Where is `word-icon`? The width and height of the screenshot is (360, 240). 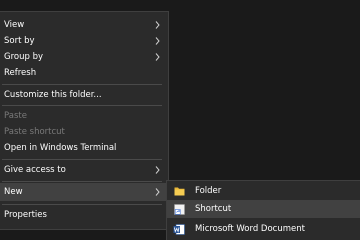 word-icon is located at coordinates (179, 229).